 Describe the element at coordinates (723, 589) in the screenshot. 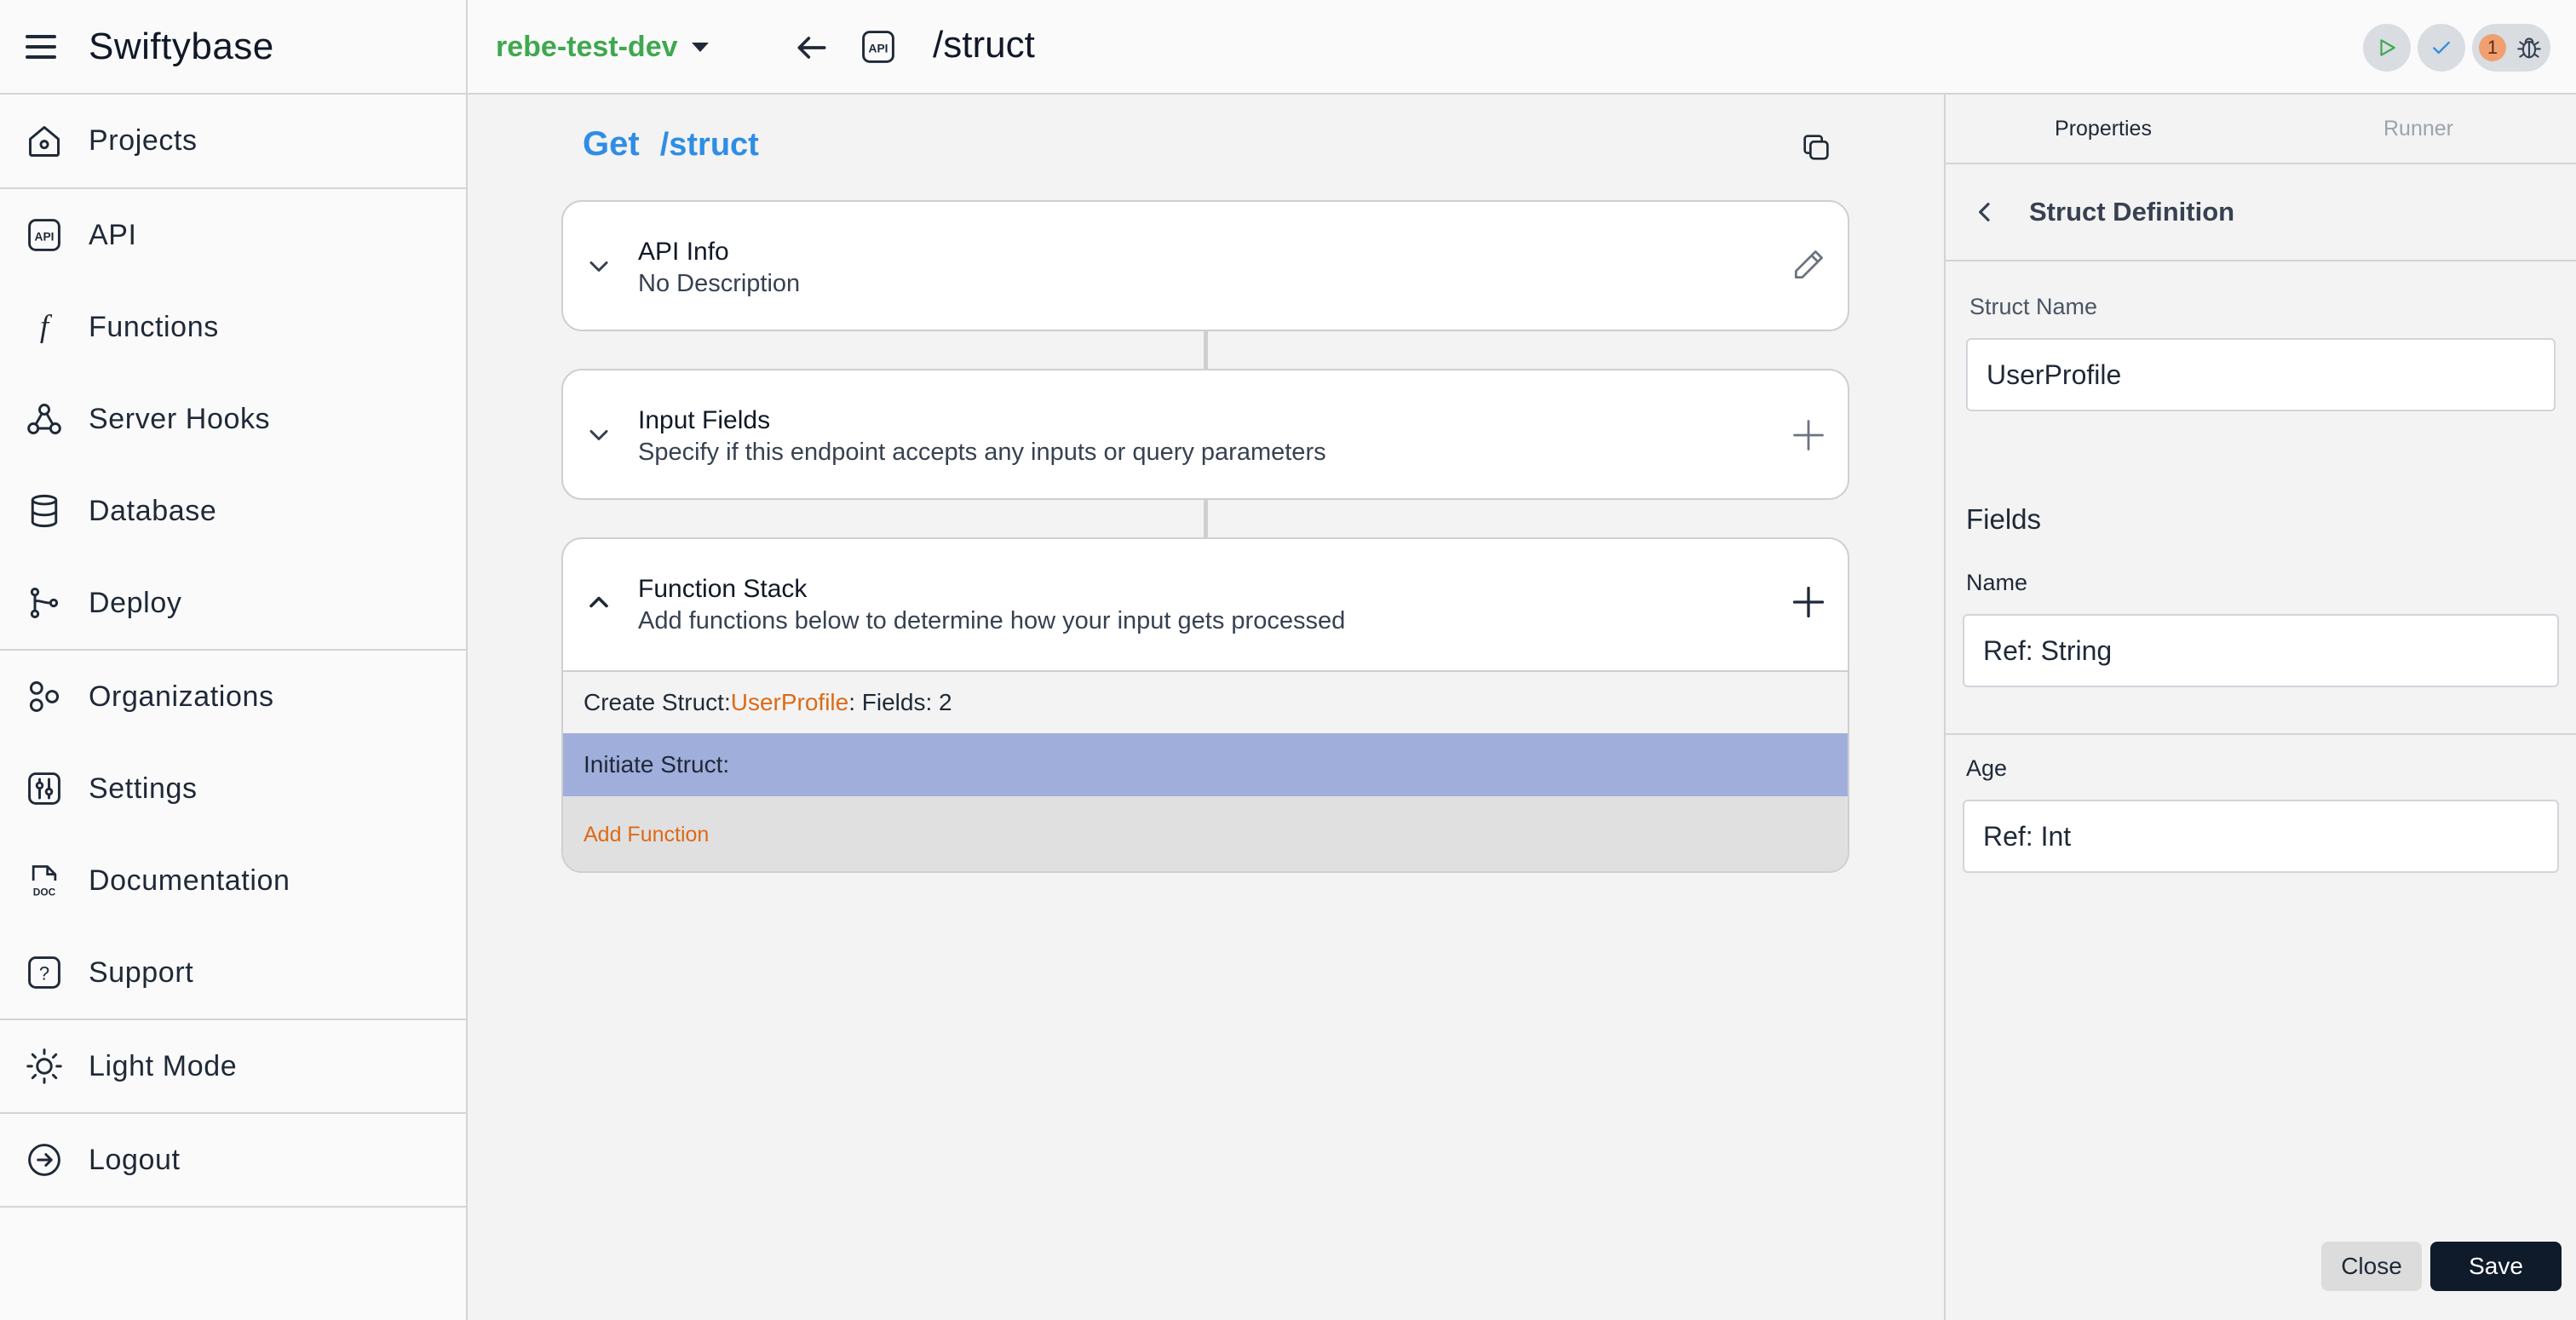

I see `card-title: Function Stack` at that location.